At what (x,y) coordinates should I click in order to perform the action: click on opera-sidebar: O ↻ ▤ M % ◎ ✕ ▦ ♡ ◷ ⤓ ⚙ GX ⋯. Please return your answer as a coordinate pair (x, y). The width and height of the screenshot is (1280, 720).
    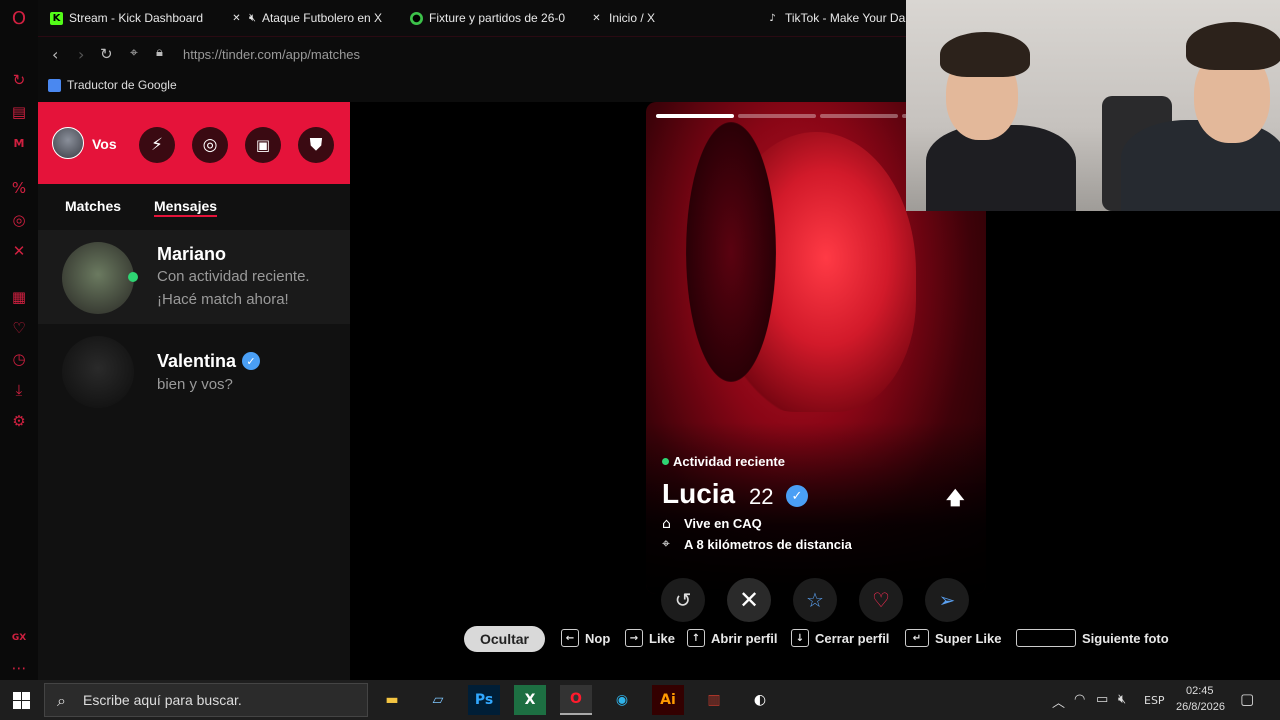
    Looking at the image, I should click on (19, 340).